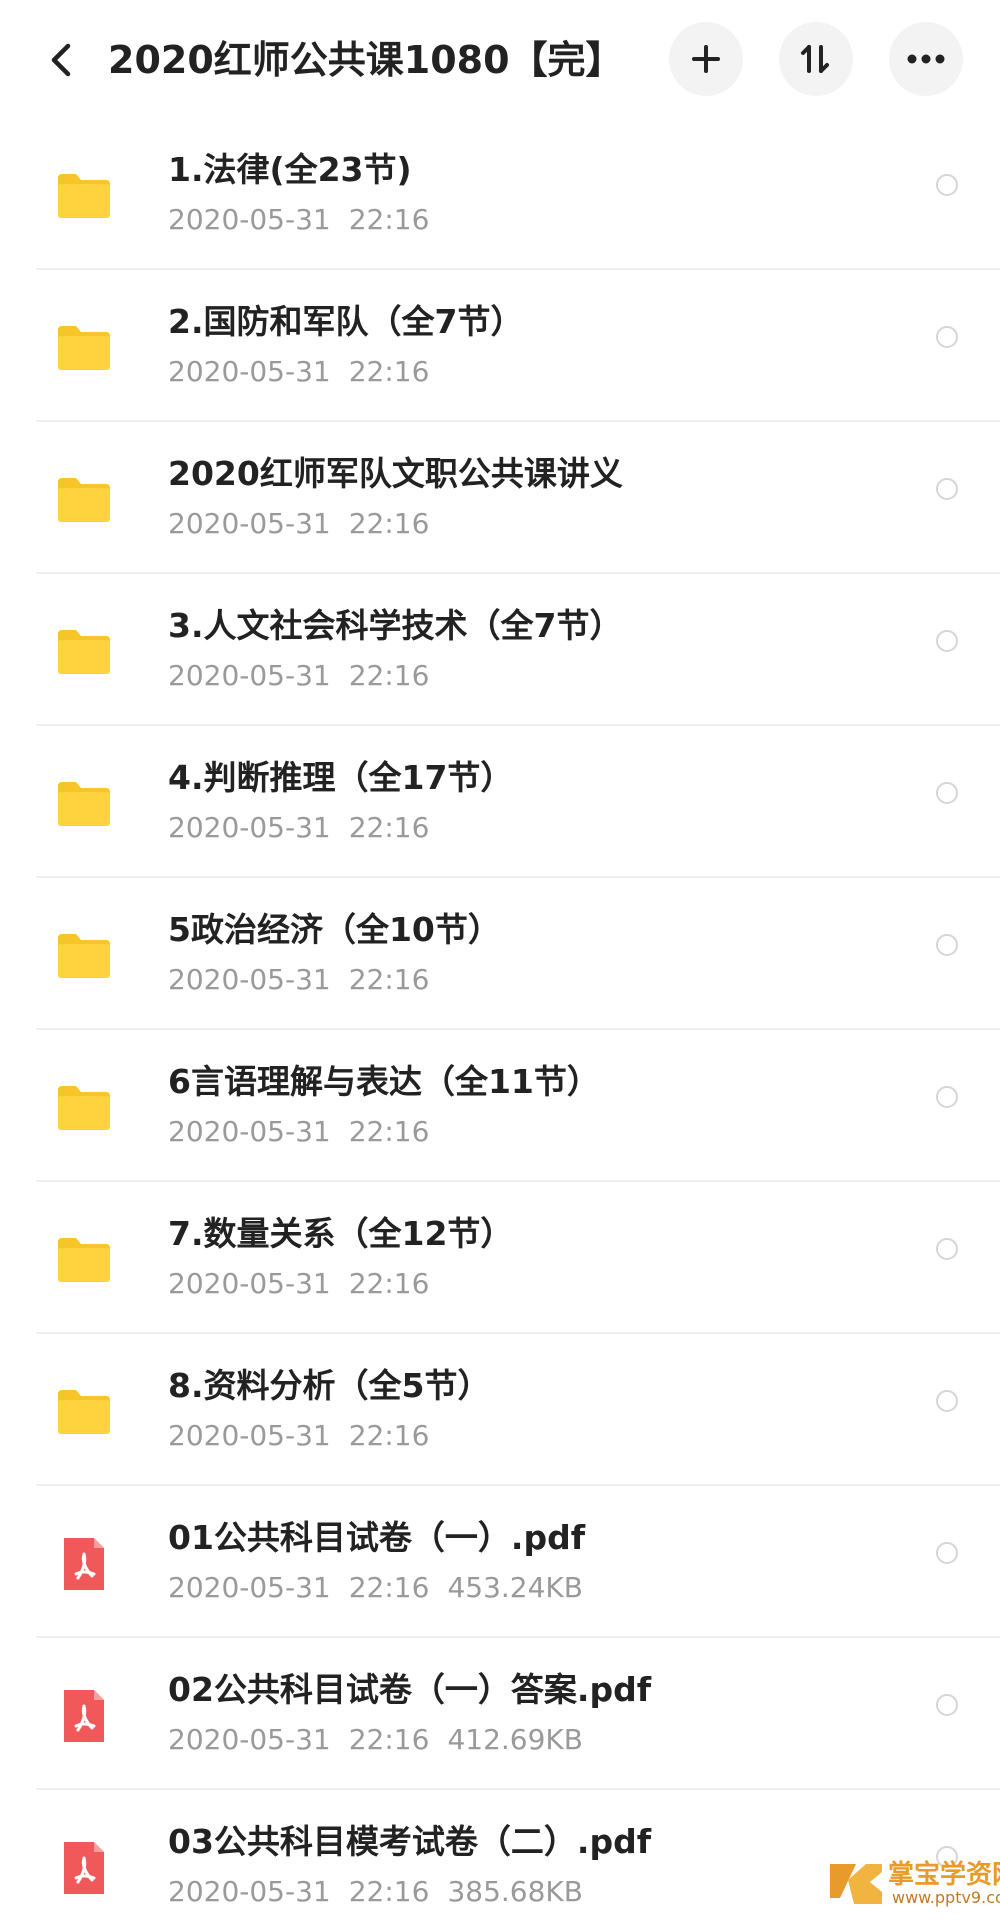 The image size is (1000, 1920). I want to click on folder-row: 6言语理解与表达（全11节） 2020-05-31 22:16, so click(500, 1106).